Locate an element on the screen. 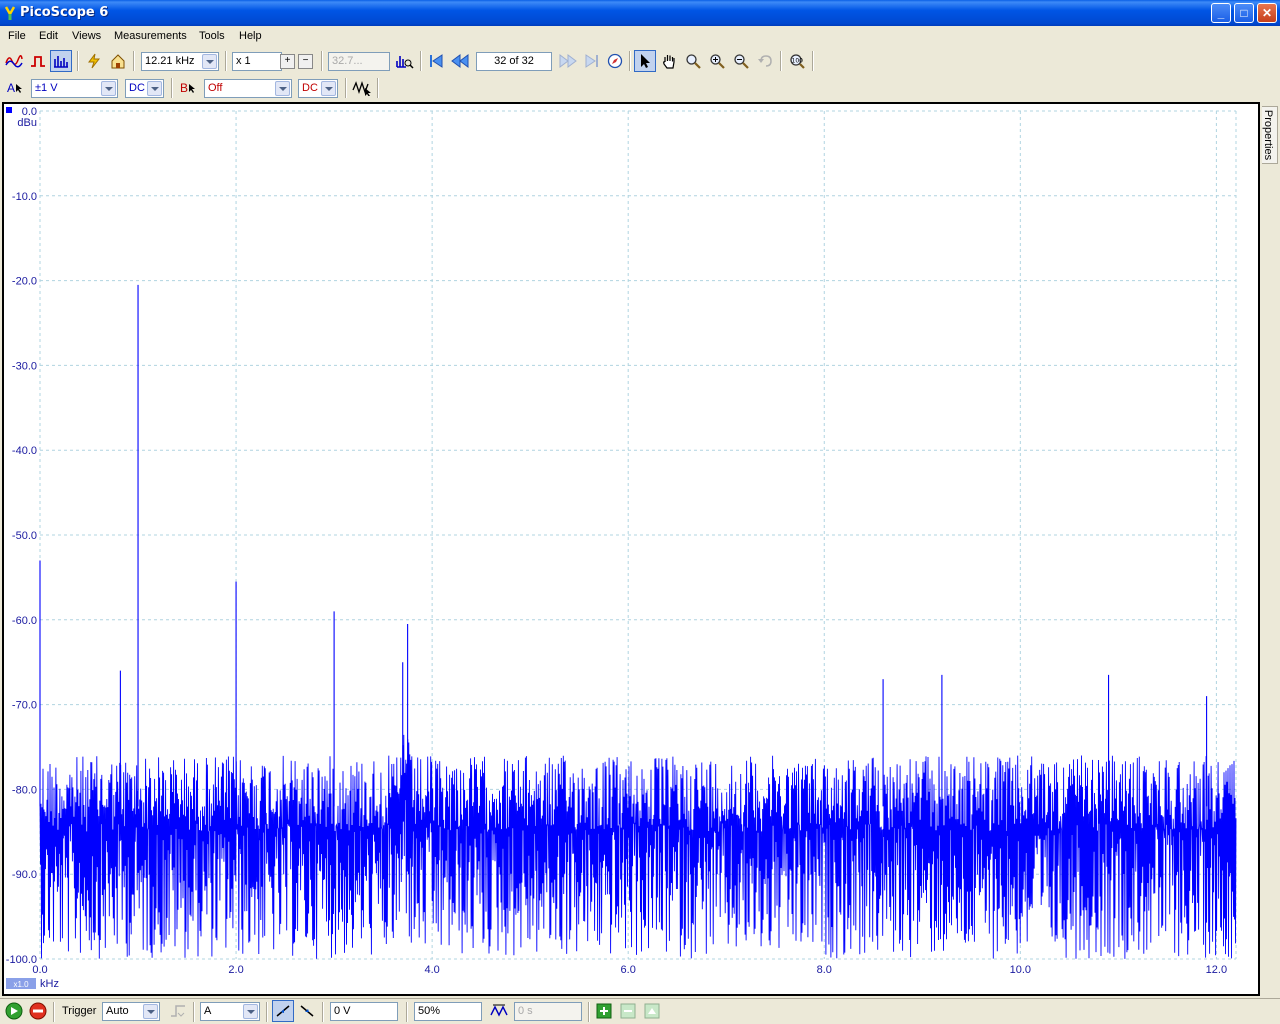 The width and height of the screenshot is (1280, 1024). hand-tool-button is located at coordinates (669, 61).